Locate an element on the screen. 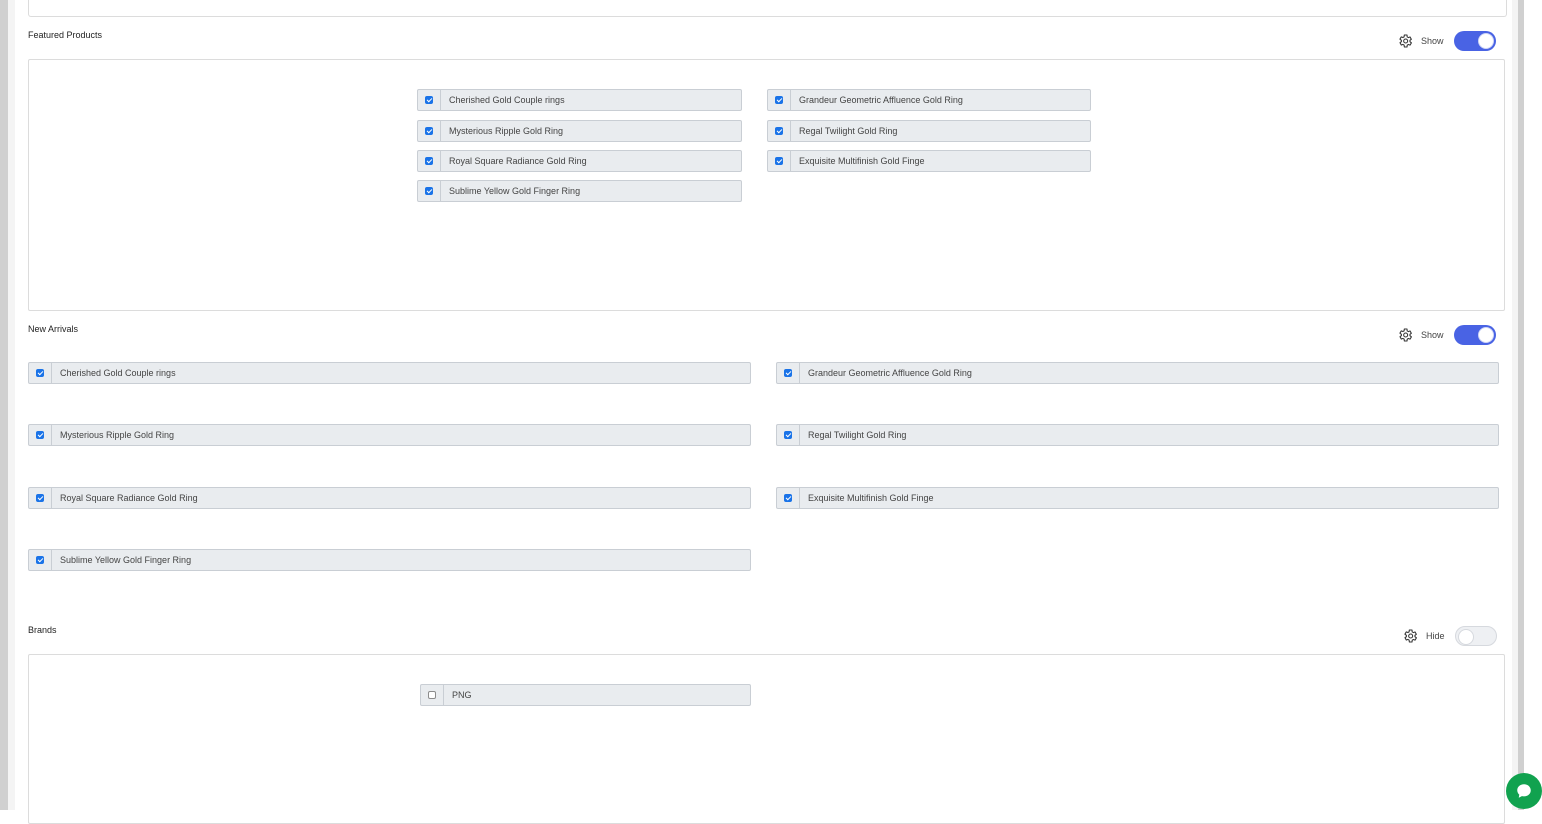 The image size is (1542, 824). arrival-item-4: Regal Twilight Gold Ring is located at coordinates (1137, 435).